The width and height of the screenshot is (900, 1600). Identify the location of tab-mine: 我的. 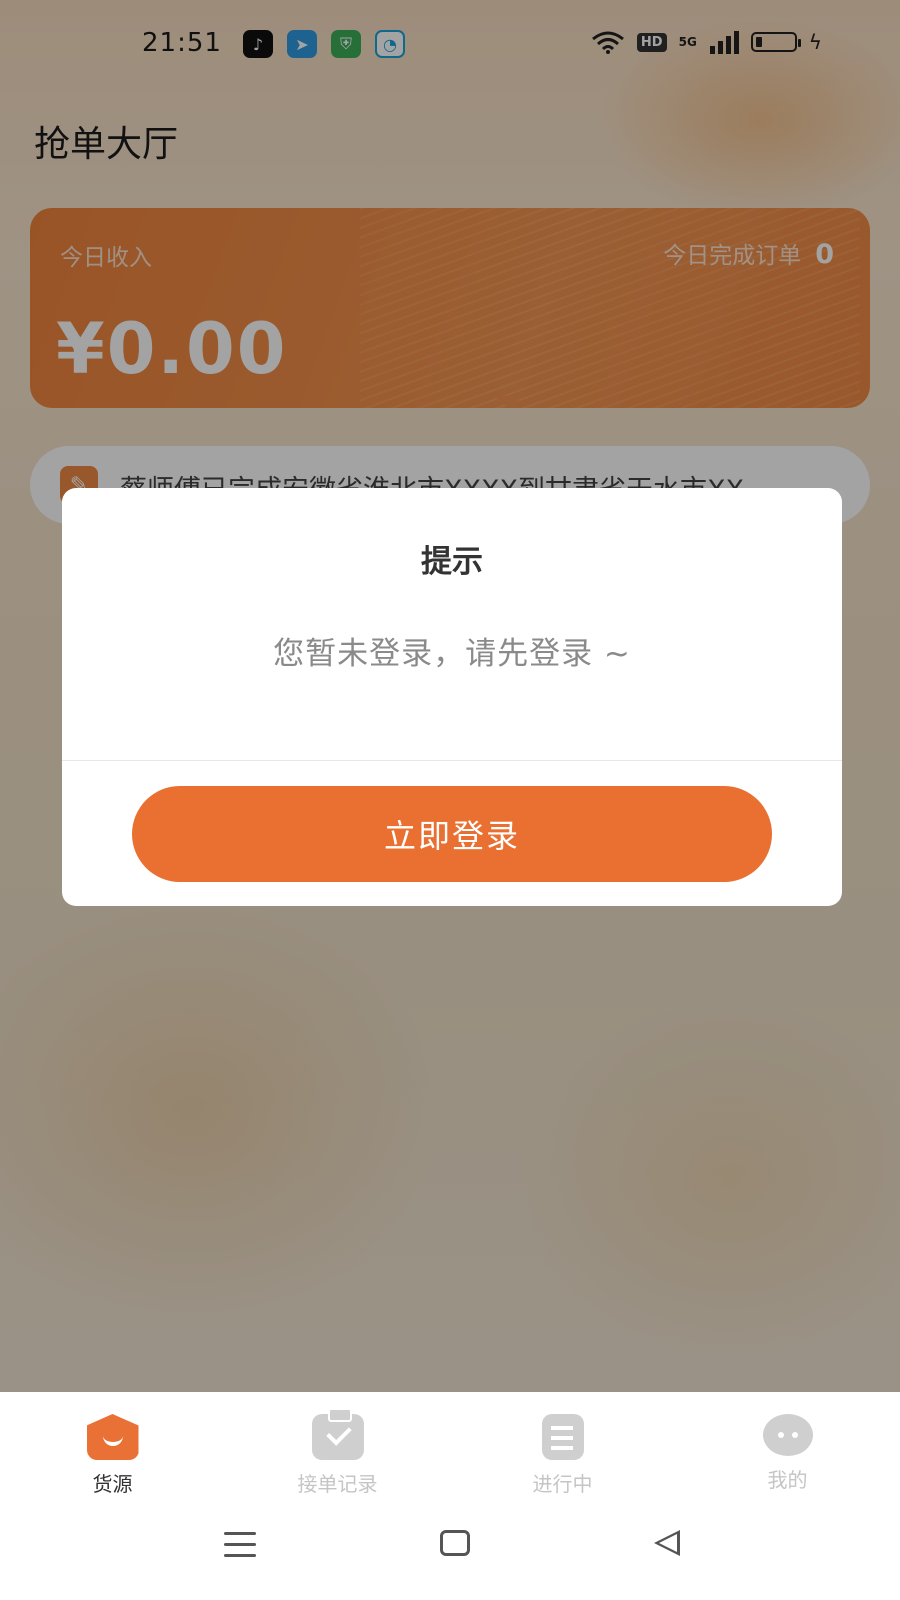
(787, 1448).